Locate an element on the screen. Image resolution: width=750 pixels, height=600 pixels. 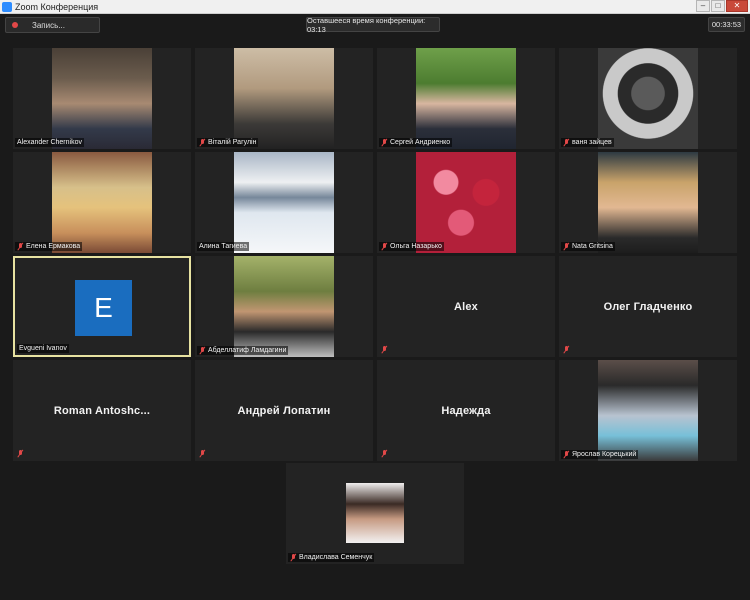
participant-name-tag: Сергей Андриенко is located at coordinates (416, 142).